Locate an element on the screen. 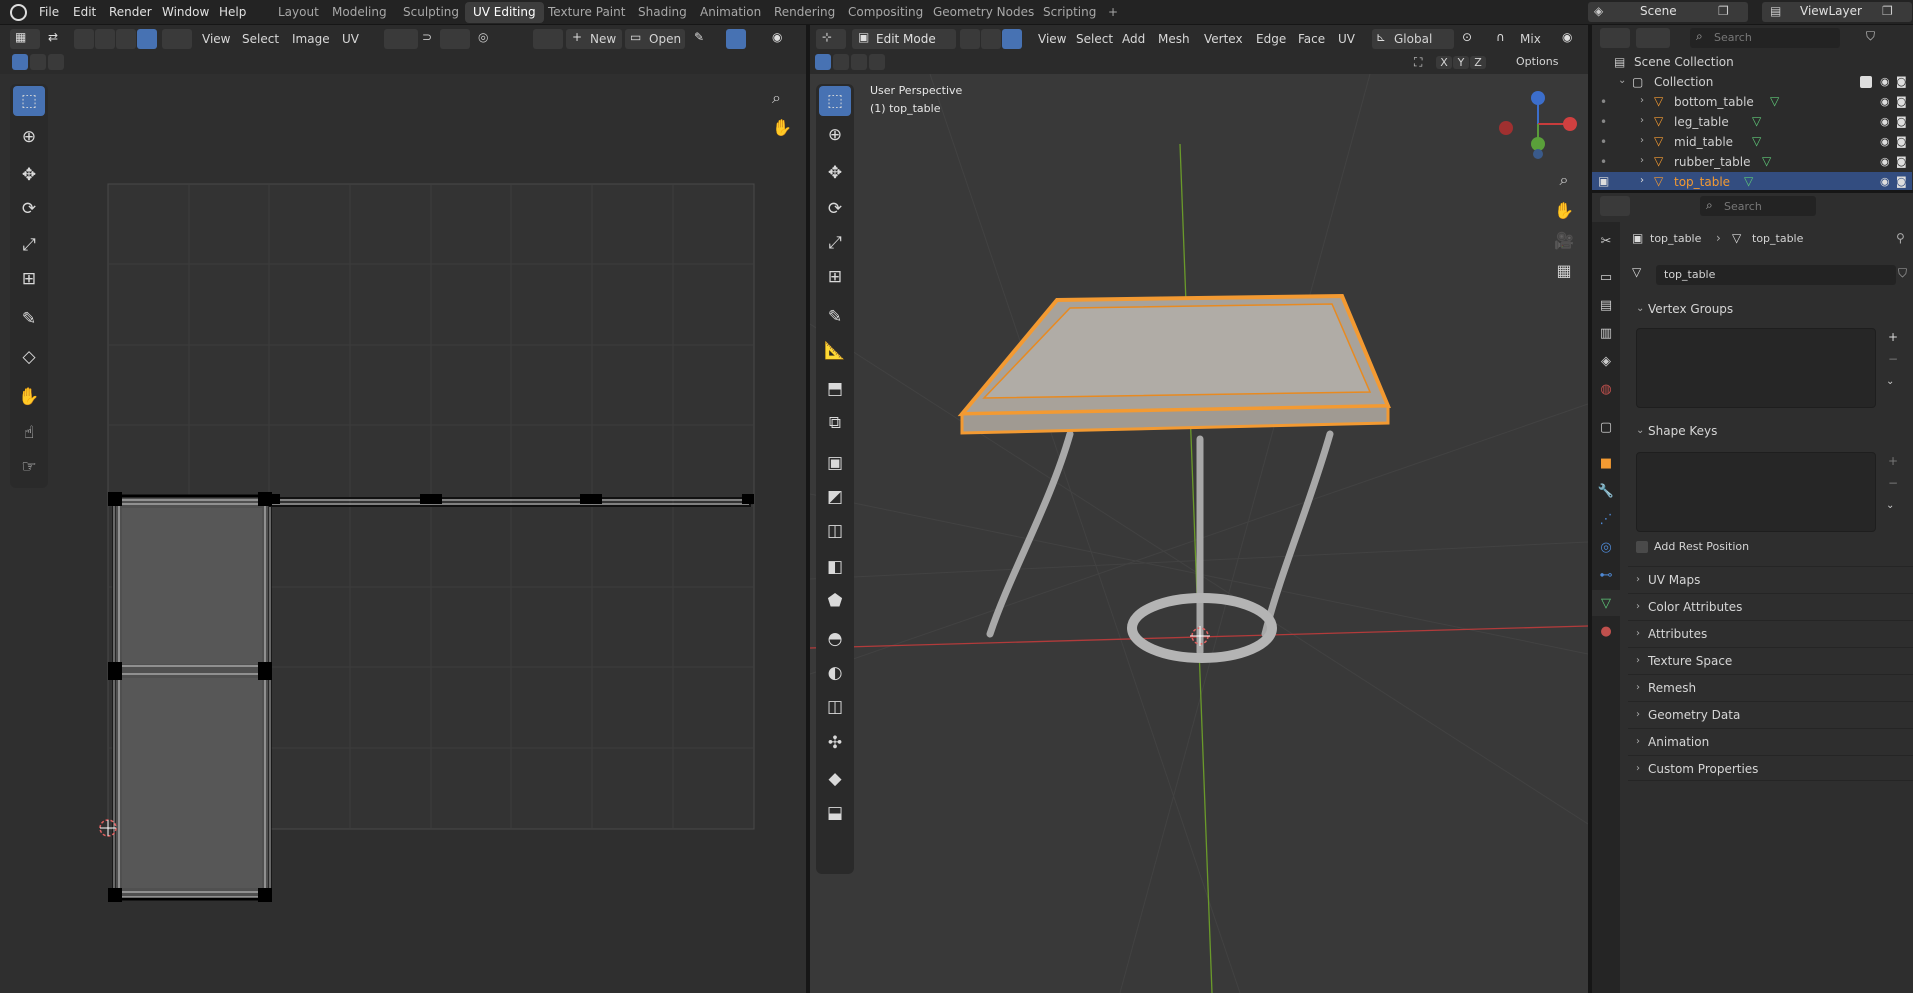  menu-file: File is located at coordinates (49, 12).